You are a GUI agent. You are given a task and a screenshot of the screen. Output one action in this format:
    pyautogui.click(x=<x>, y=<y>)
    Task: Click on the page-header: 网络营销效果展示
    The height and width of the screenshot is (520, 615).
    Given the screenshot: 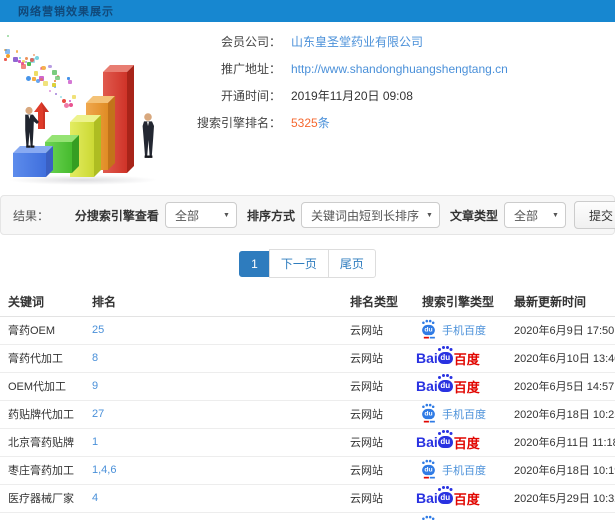 What is the action you would take?
    pyautogui.click(x=307, y=11)
    